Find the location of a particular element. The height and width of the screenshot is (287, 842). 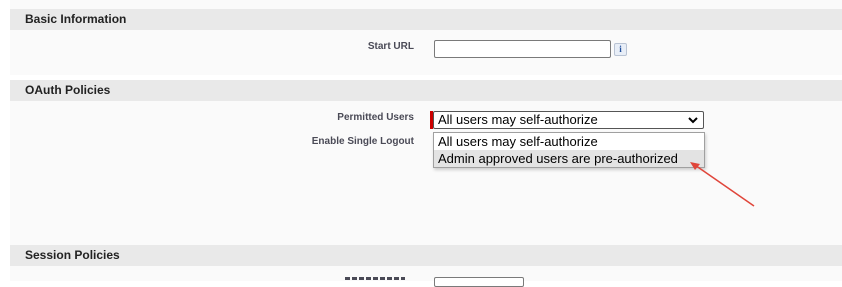

permitted-users-select: All users may self-authorize is located at coordinates (568, 120).